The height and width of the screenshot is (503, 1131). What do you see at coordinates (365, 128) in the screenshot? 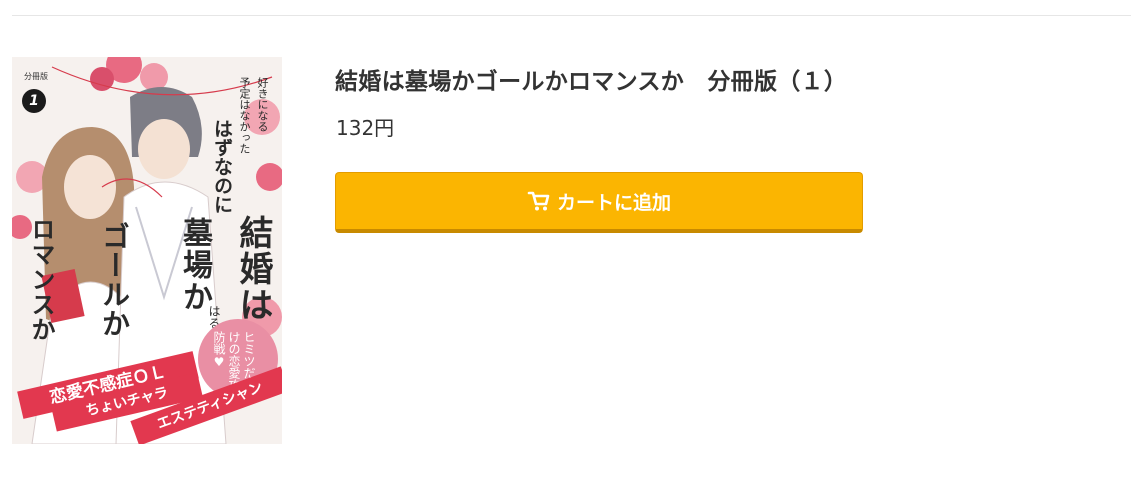
I see `product-price: 132円` at bounding box center [365, 128].